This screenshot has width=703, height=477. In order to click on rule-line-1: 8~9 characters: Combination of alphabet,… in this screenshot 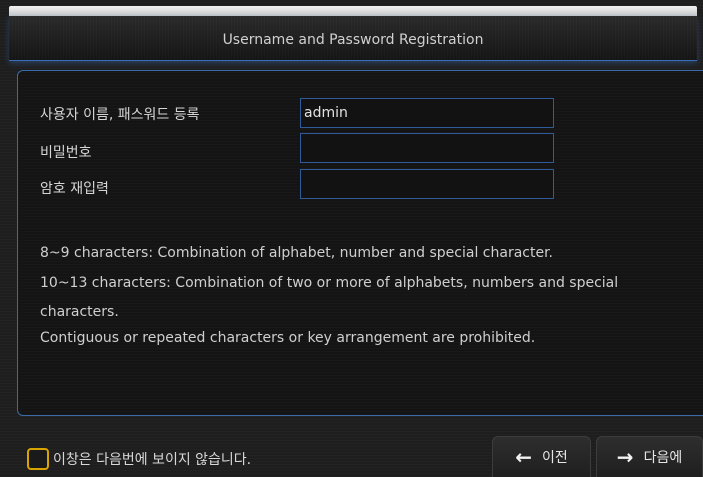, I will do `click(296, 253)`.